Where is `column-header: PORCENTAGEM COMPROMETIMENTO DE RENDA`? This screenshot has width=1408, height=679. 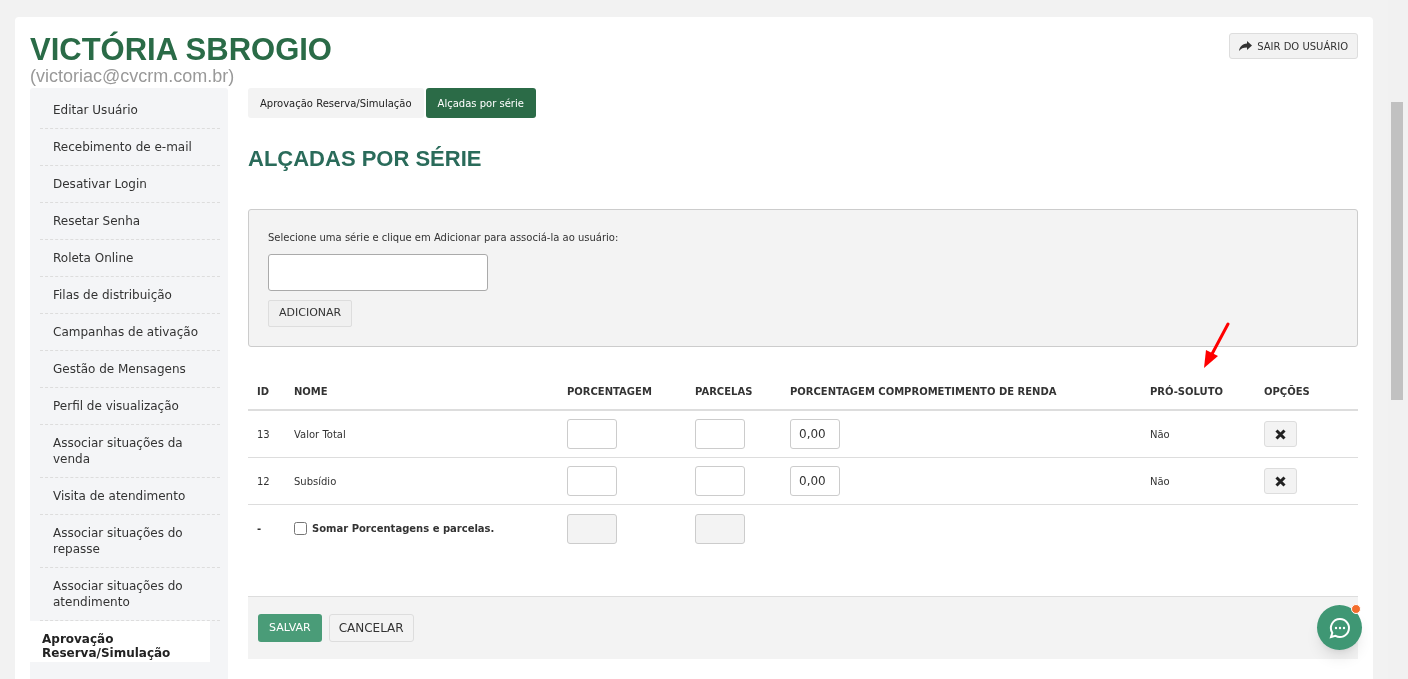
column-header: PORCENTAGEM COMPROMETIMENTO DE RENDA is located at coordinates (924, 391).